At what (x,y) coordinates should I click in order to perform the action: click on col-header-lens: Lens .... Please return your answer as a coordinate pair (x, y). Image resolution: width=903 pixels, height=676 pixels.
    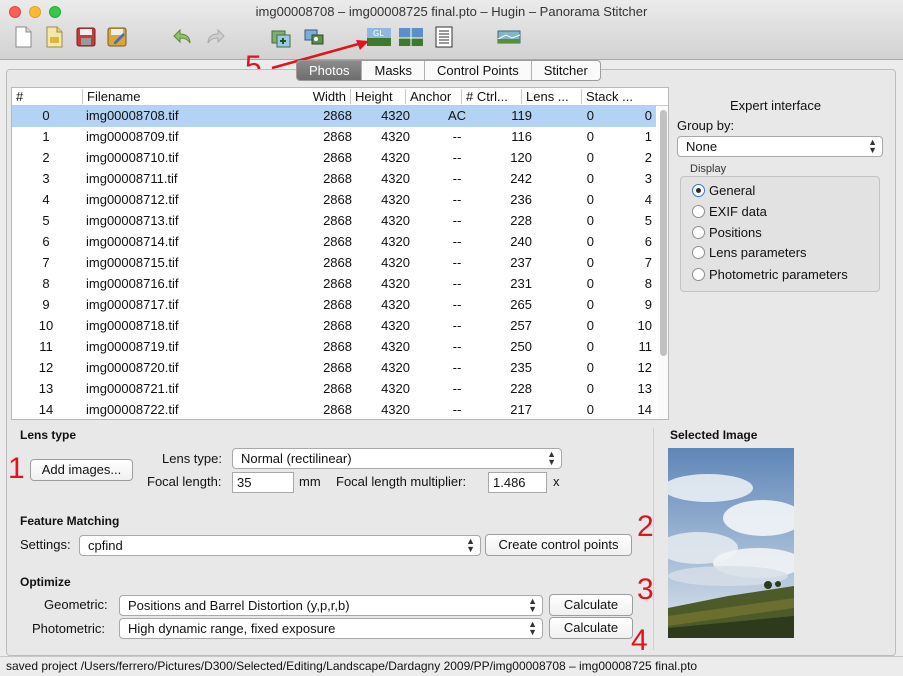
    Looking at the image, I should click on (551, 96).